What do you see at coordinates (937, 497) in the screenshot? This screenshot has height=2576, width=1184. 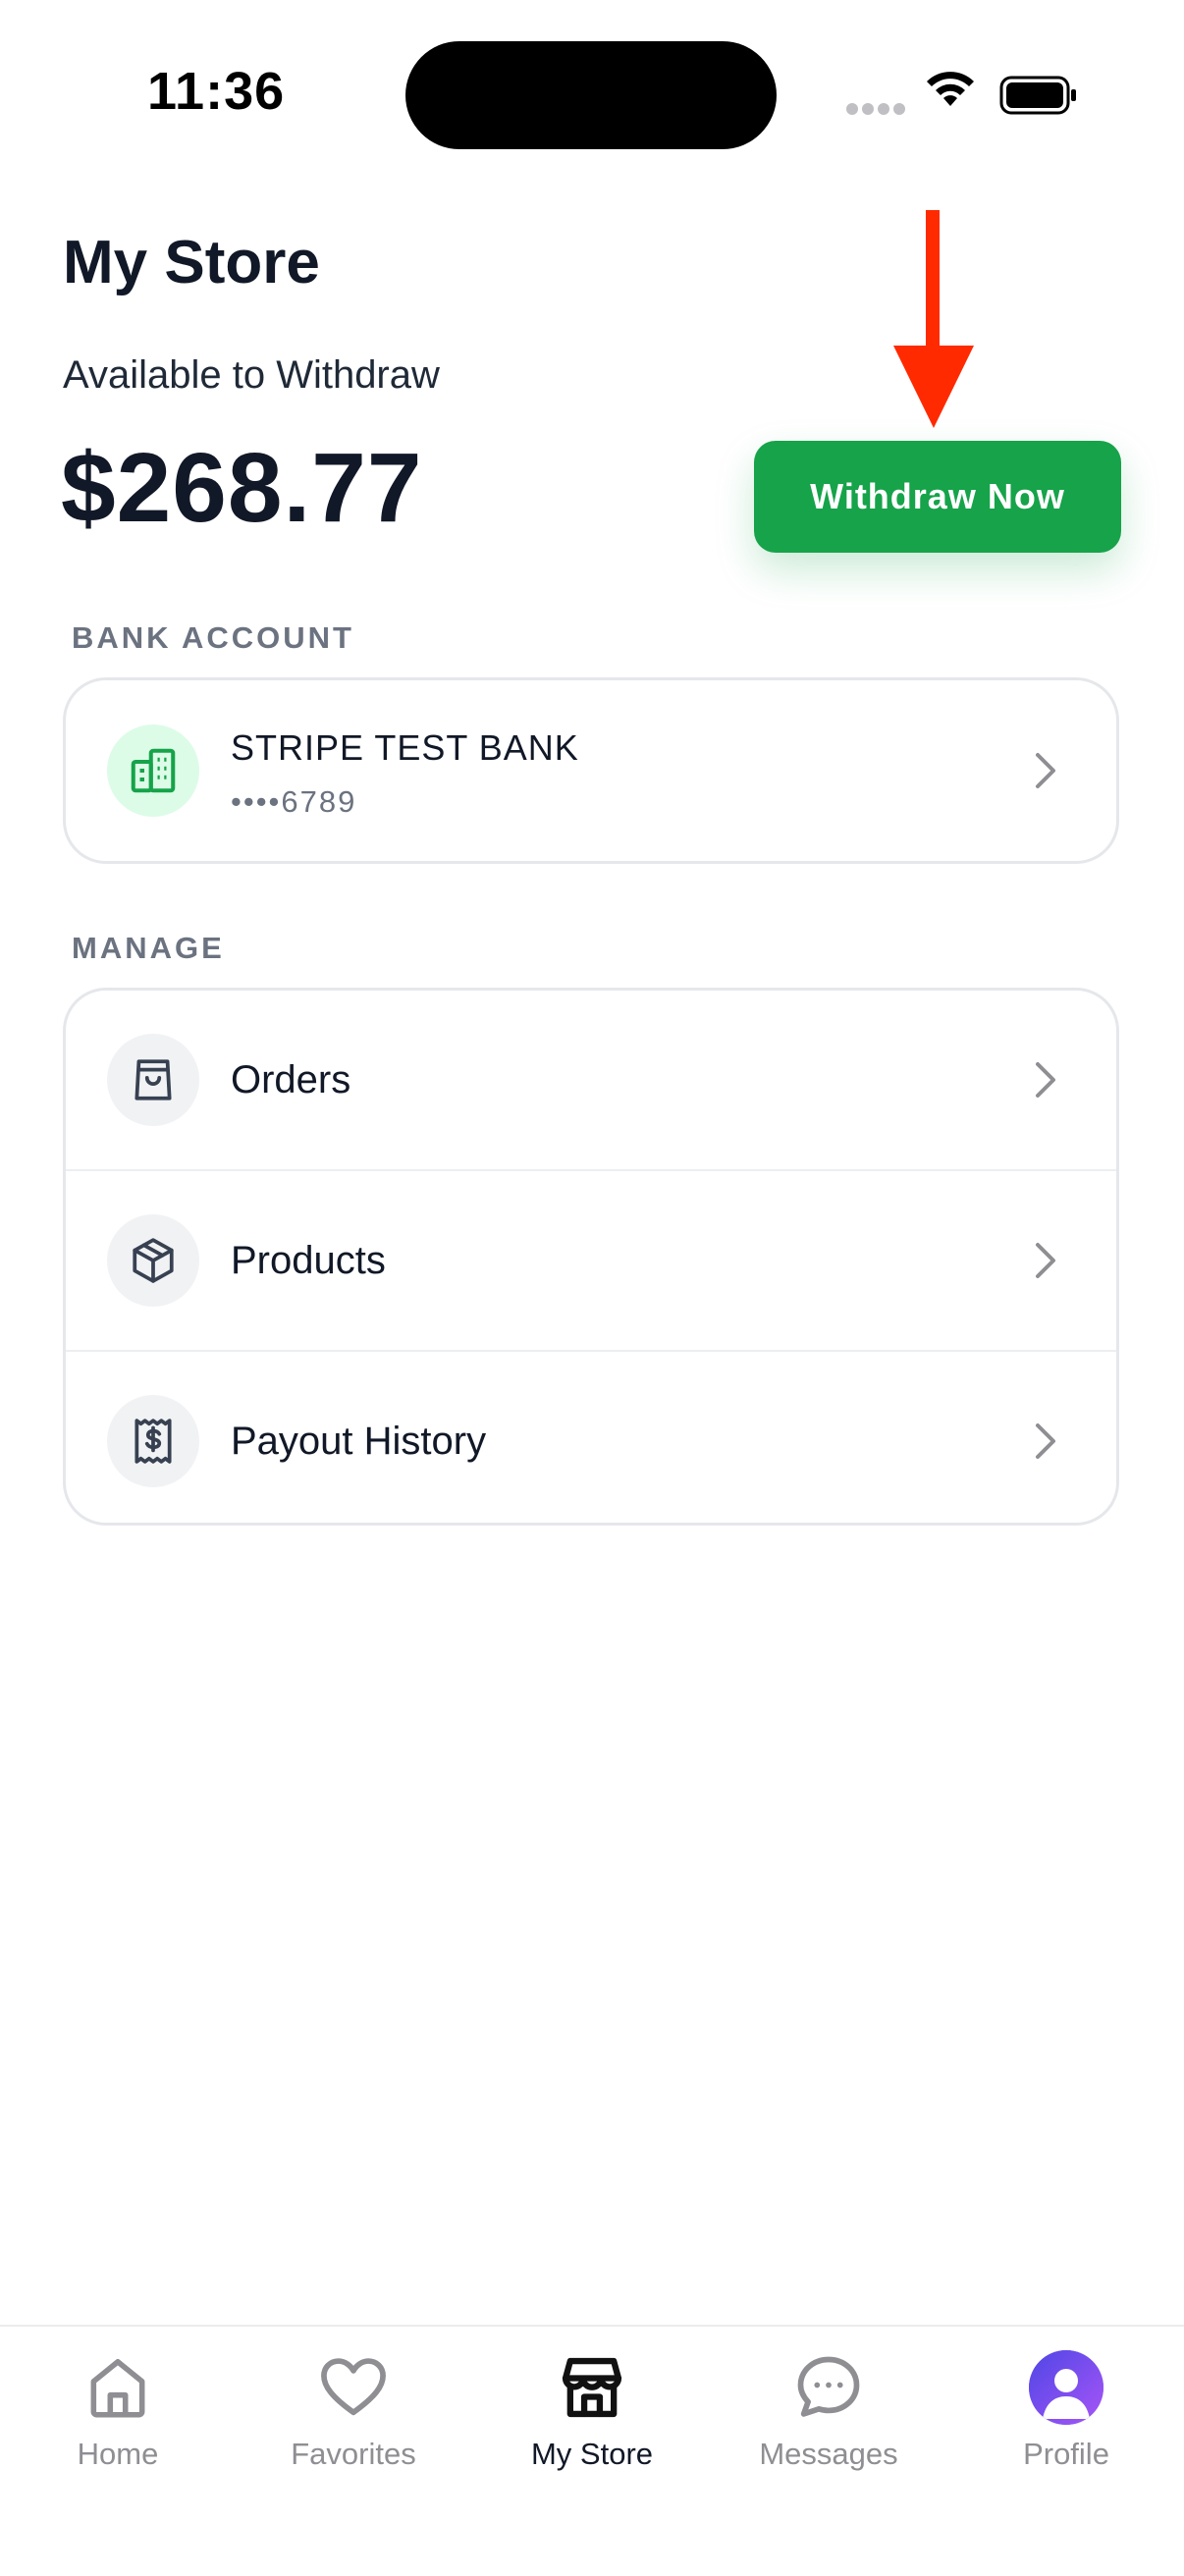 I see `withdraw-now-button: Withdraw Now` at bounding box center [937, 497].